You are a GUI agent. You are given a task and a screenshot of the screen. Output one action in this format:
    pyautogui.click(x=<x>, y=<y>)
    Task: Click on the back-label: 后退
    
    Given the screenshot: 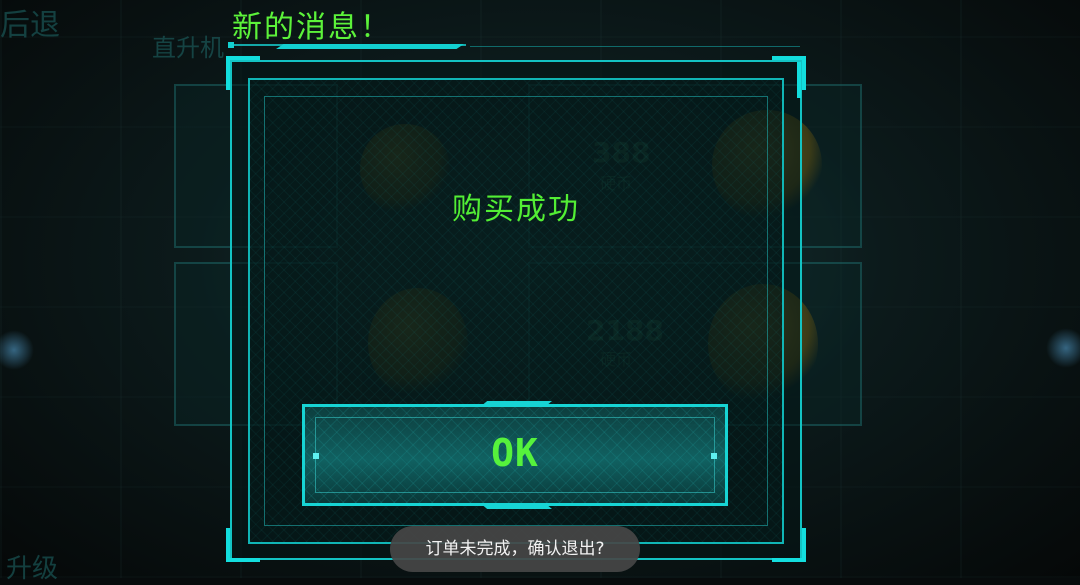 What is the action you would take?
    pyautogui.click(x=30, y=25)
    